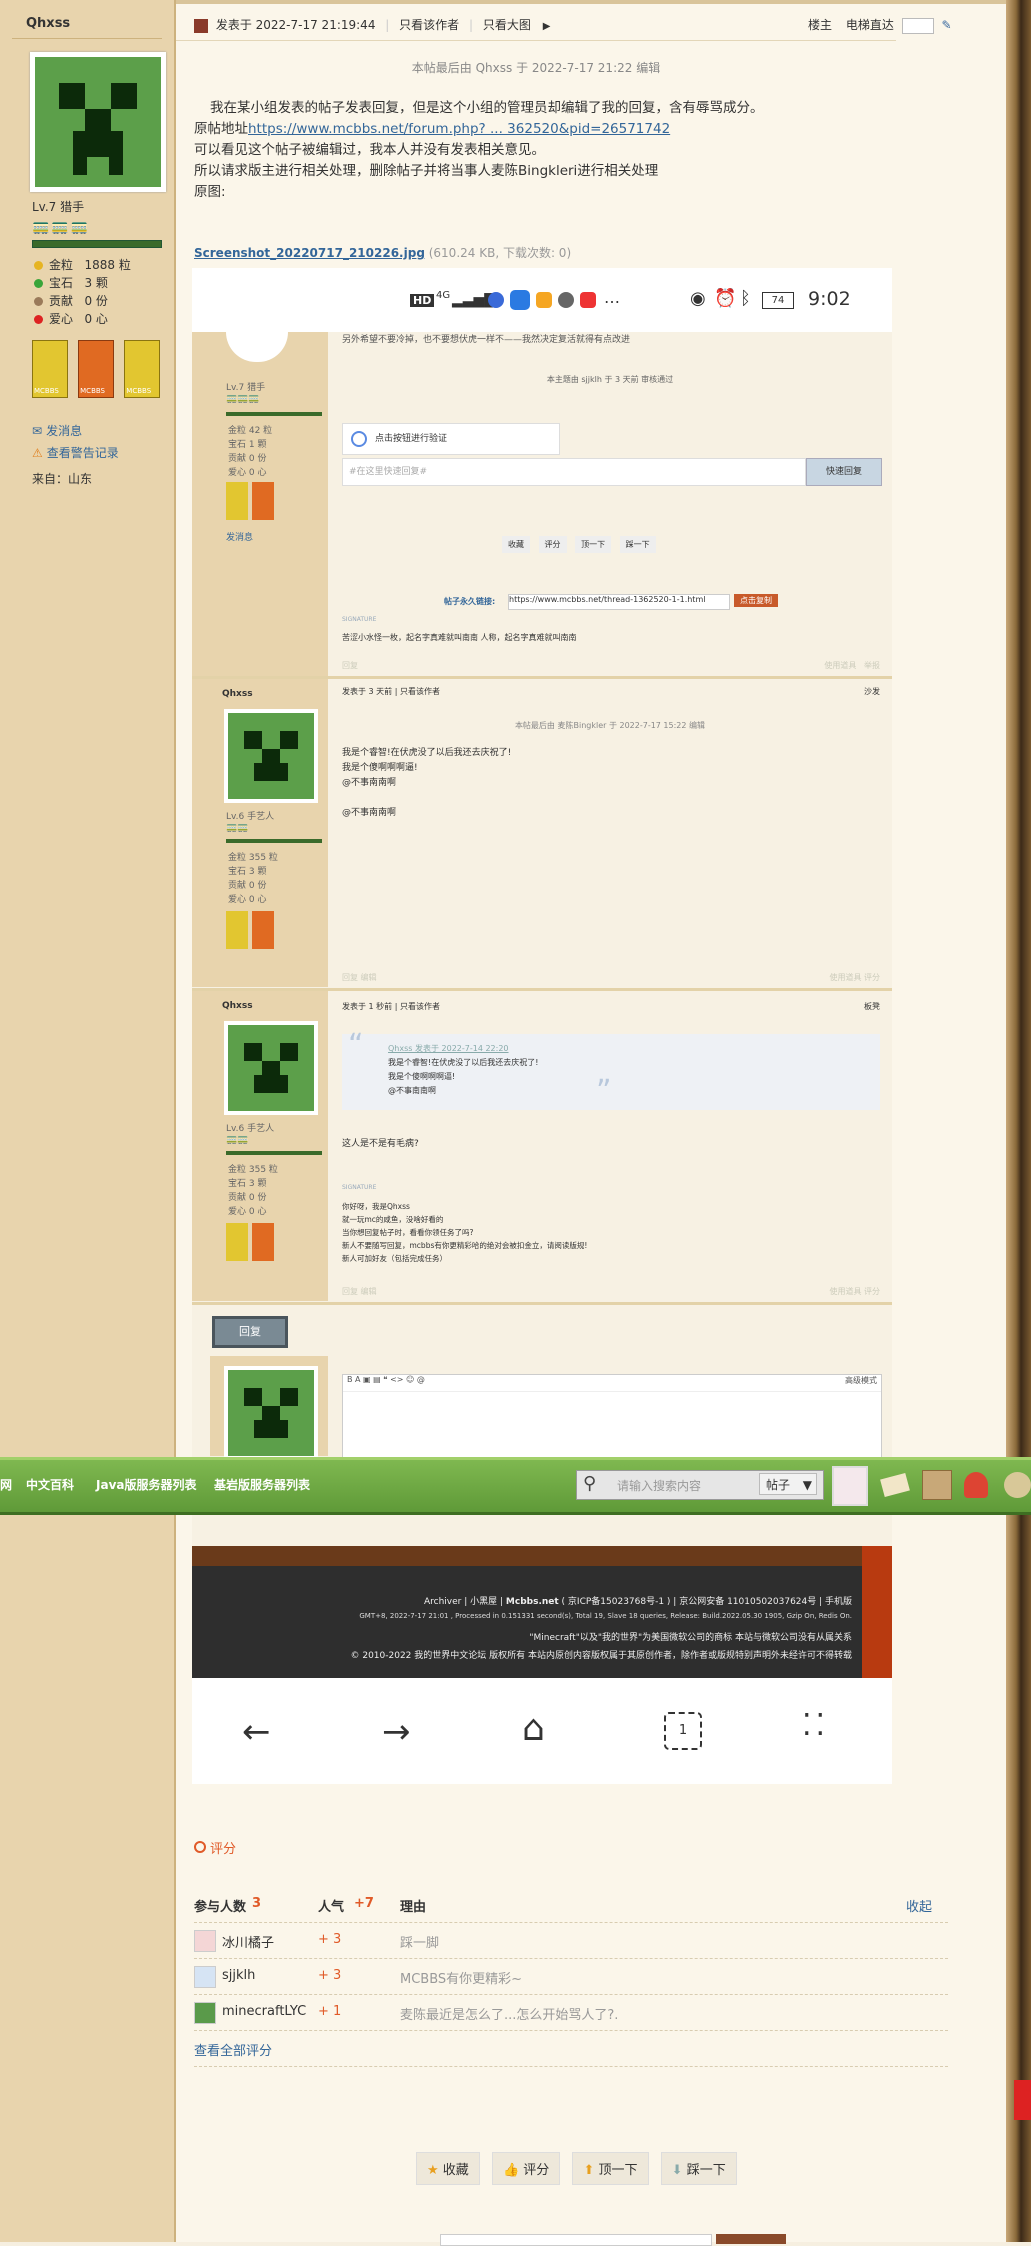 The image size is (1031, 2246). What do you see at coordinates (256, 1732) in the screenshot?
I see `back-icon: ←` at bounding box center [256, 1732].